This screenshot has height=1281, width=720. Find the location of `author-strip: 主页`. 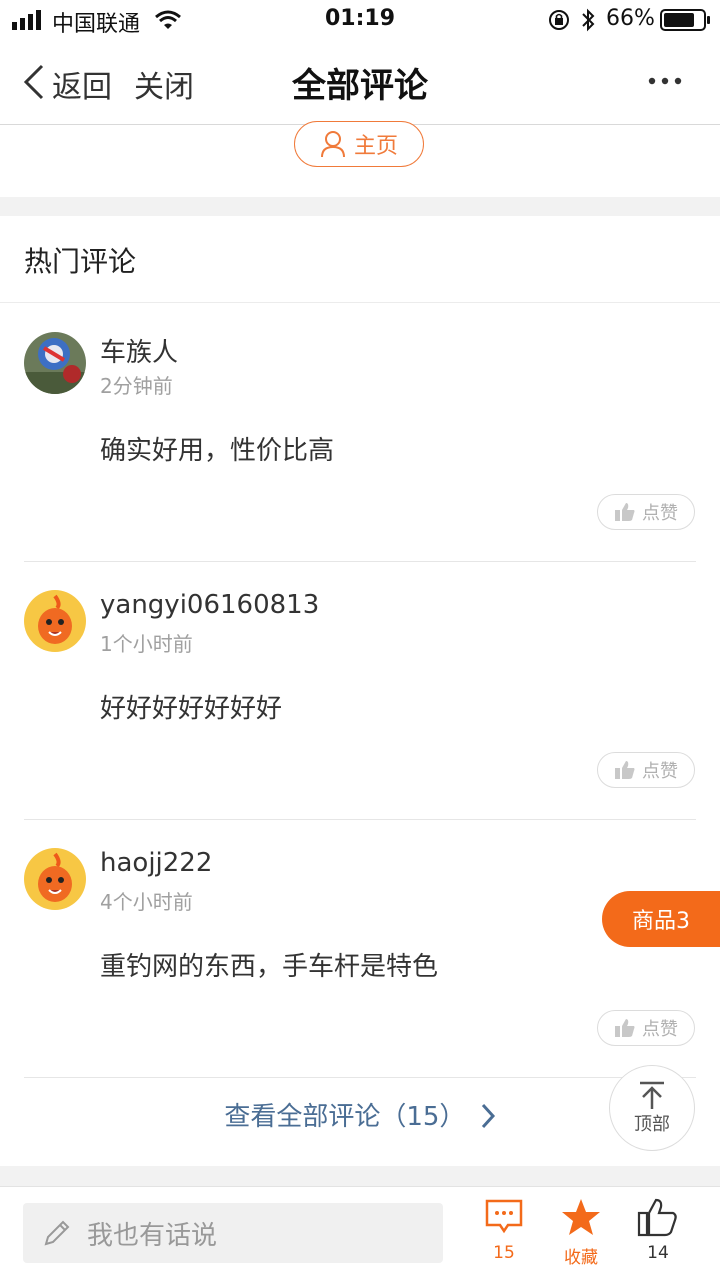

author-strip: 主页 is located at coordinates (360, 159).